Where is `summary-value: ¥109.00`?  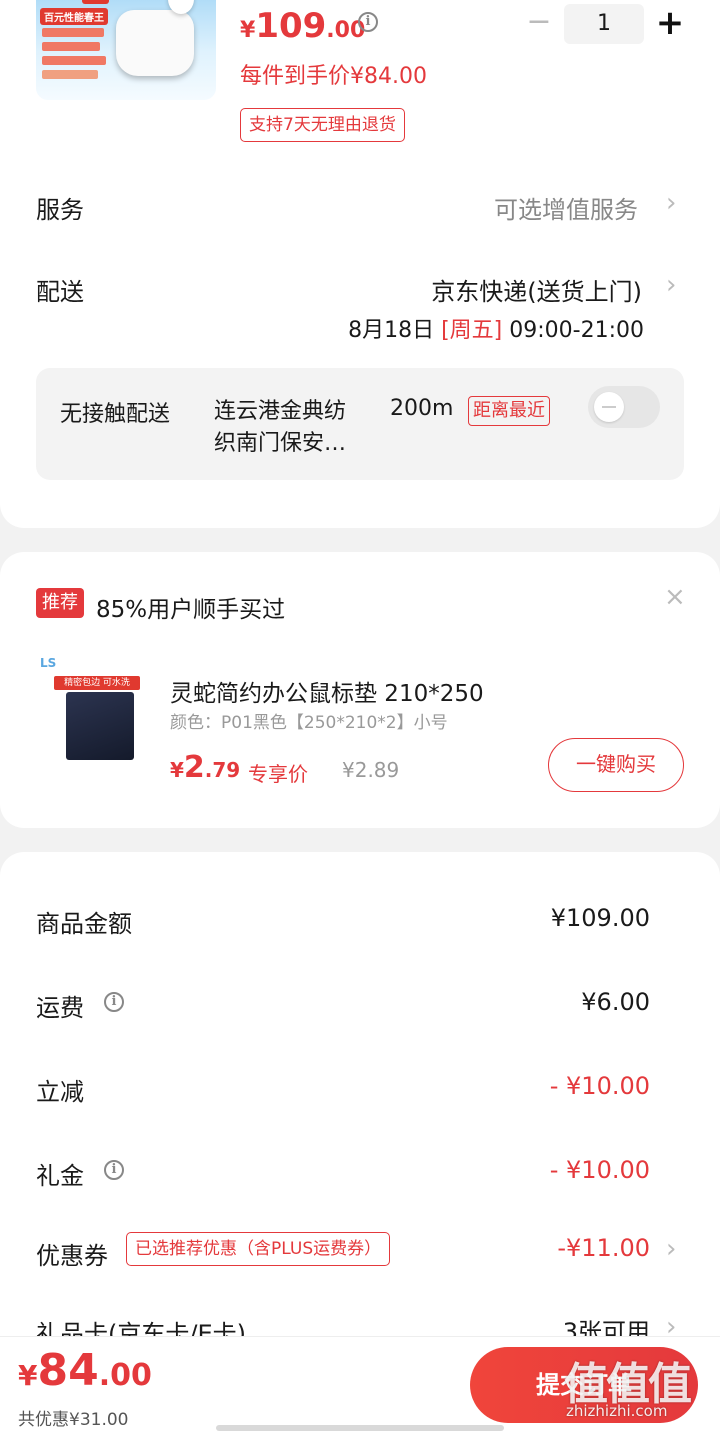
summary-value: ¥109.00 is located at coordinates (600, 918).